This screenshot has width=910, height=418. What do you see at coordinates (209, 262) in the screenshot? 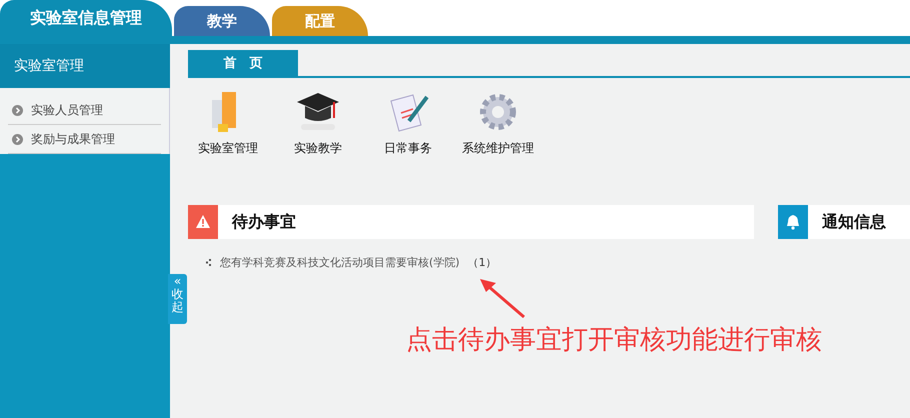
I see `bullet-icon` at bounding box center [209, 262].